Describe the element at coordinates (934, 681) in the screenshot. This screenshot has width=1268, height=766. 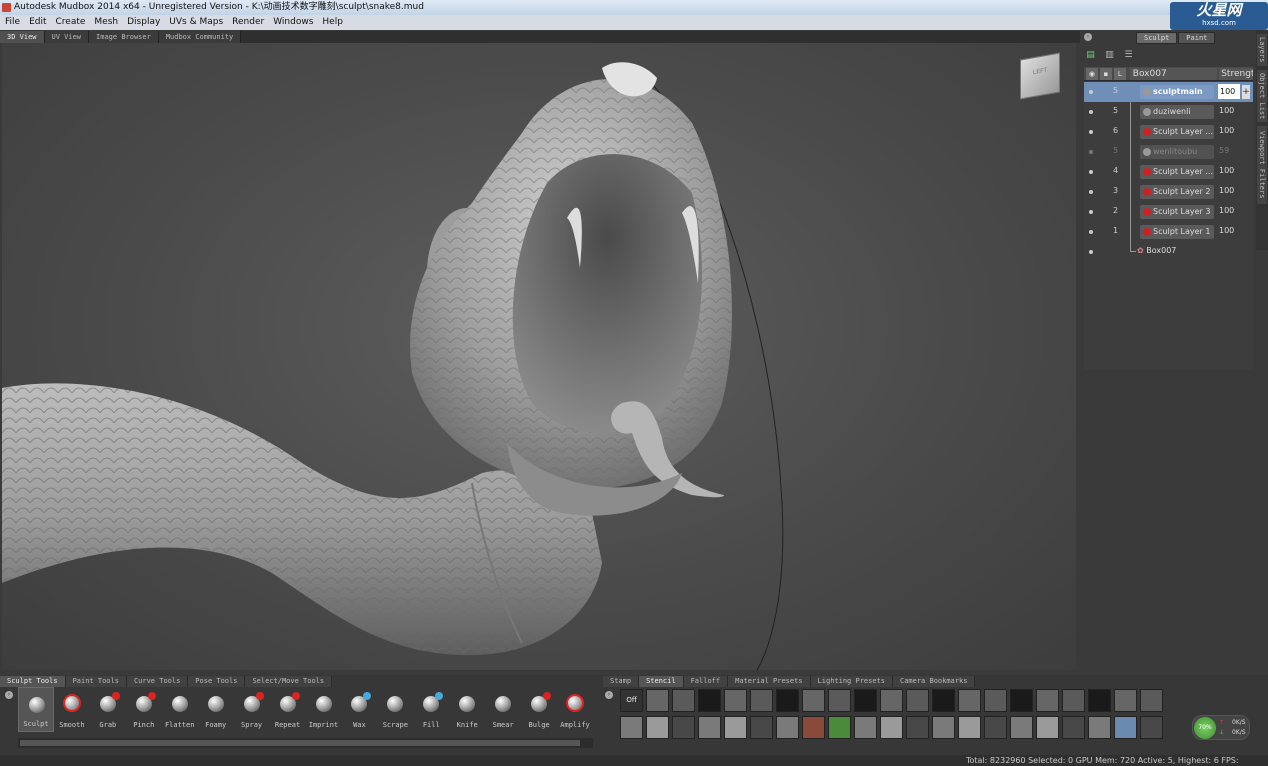
I see `tab-camera-bookmarks: Camera Bookmarks` at that location.